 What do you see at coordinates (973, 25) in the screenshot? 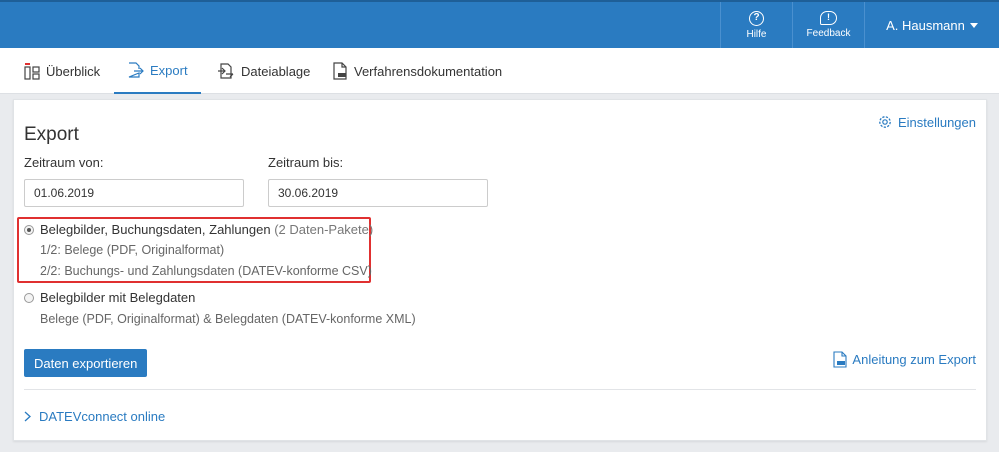
I see `caret-down-icon` at bounding box center [973, 25].